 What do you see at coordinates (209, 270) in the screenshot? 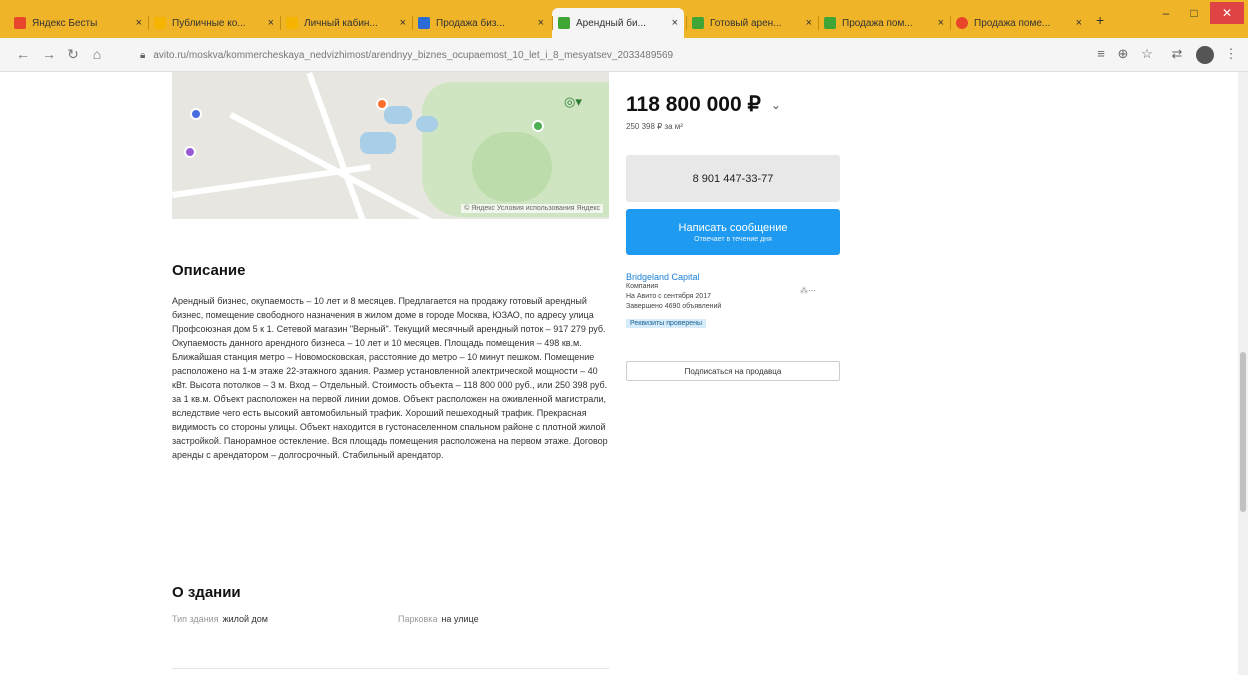
I see `description-heading: Описание` at bounding box center [209, 270].